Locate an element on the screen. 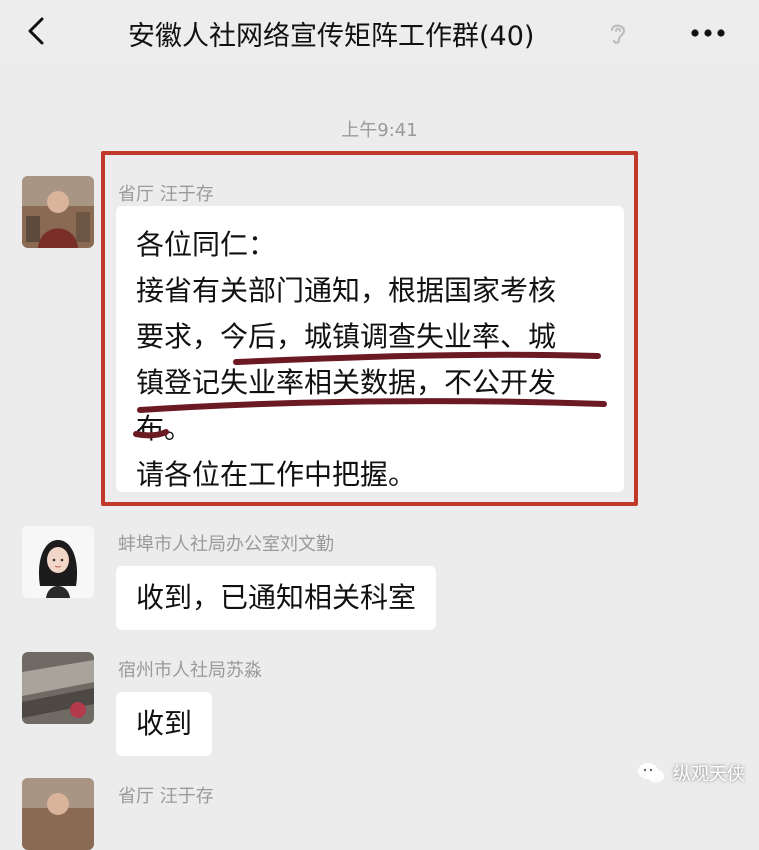  chat-header: 安徽人社网络宣传矩阵工作群(40) is located at coordinates (379, 32).